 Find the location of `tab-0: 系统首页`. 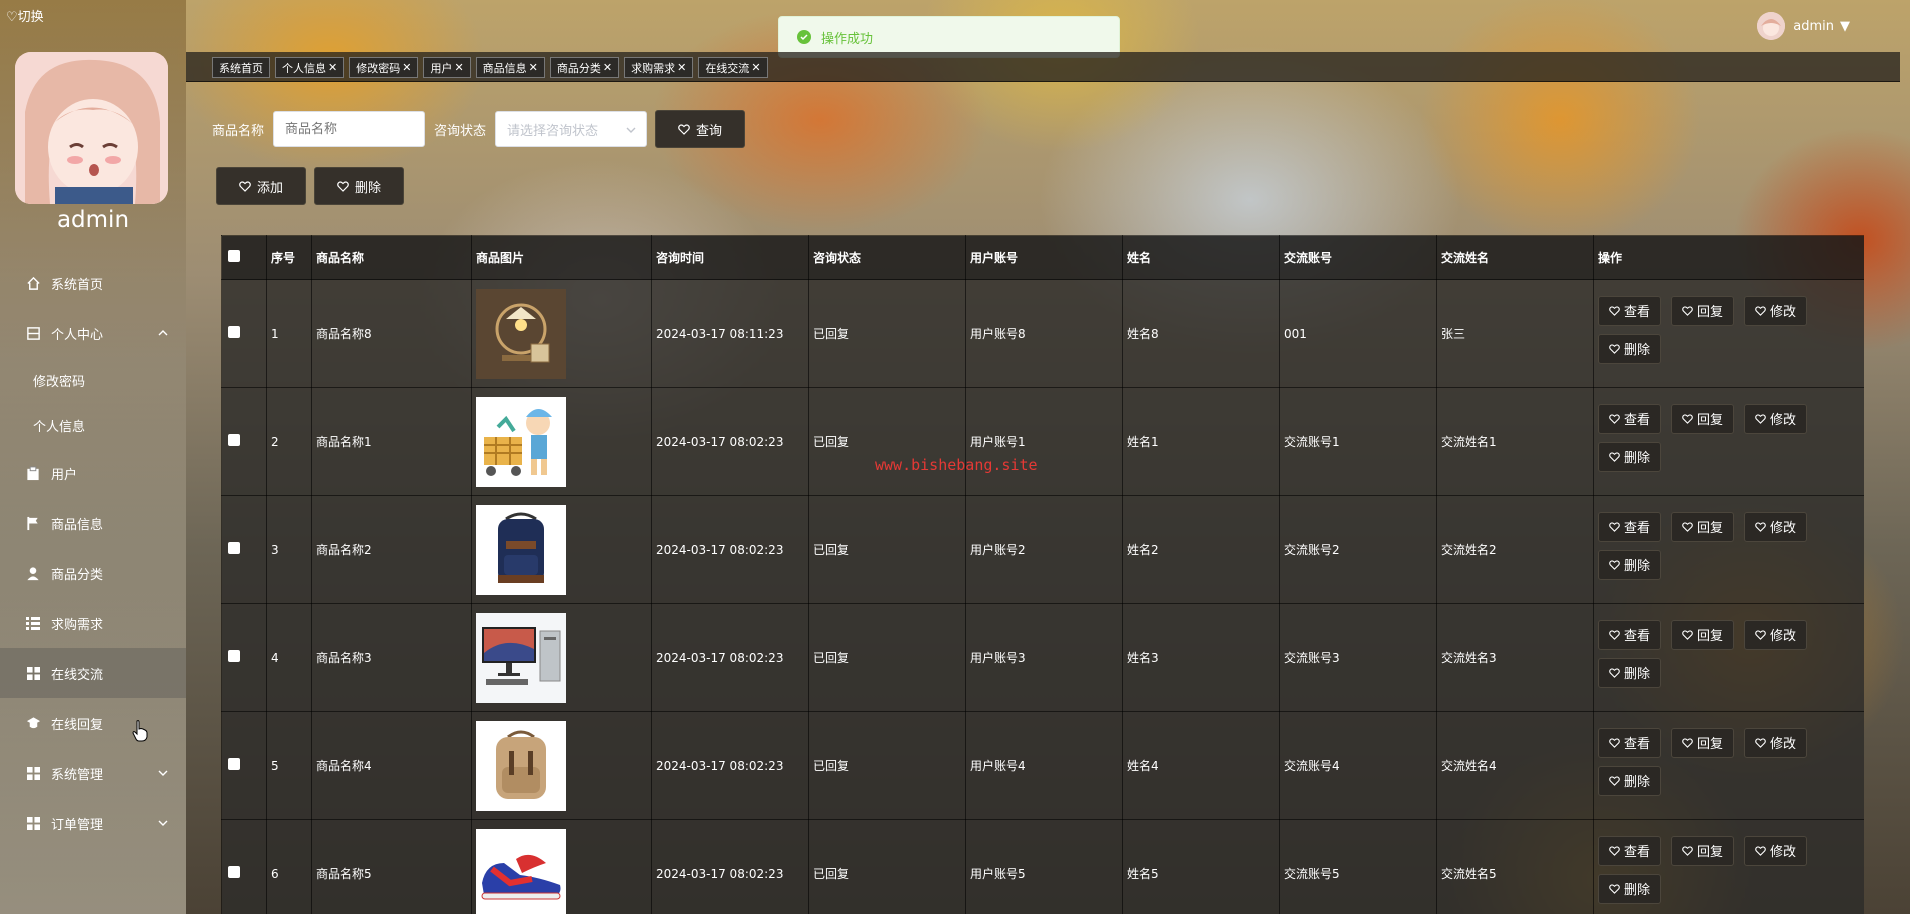

tab-0: 系统首页 is located at coordinates (241, 67).